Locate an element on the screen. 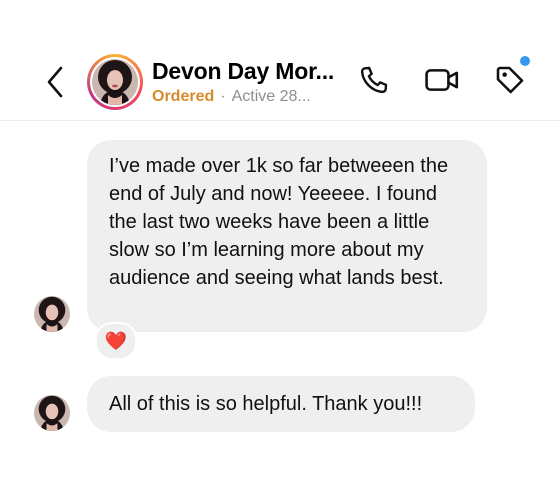 The width and height of the screenshot is (560, 480). notification-dot is located at coordinates (525, 61).